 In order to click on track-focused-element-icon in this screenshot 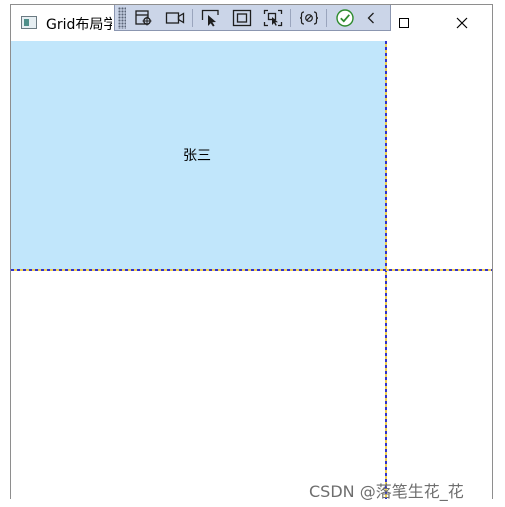, I will do `click(273, 17)`.